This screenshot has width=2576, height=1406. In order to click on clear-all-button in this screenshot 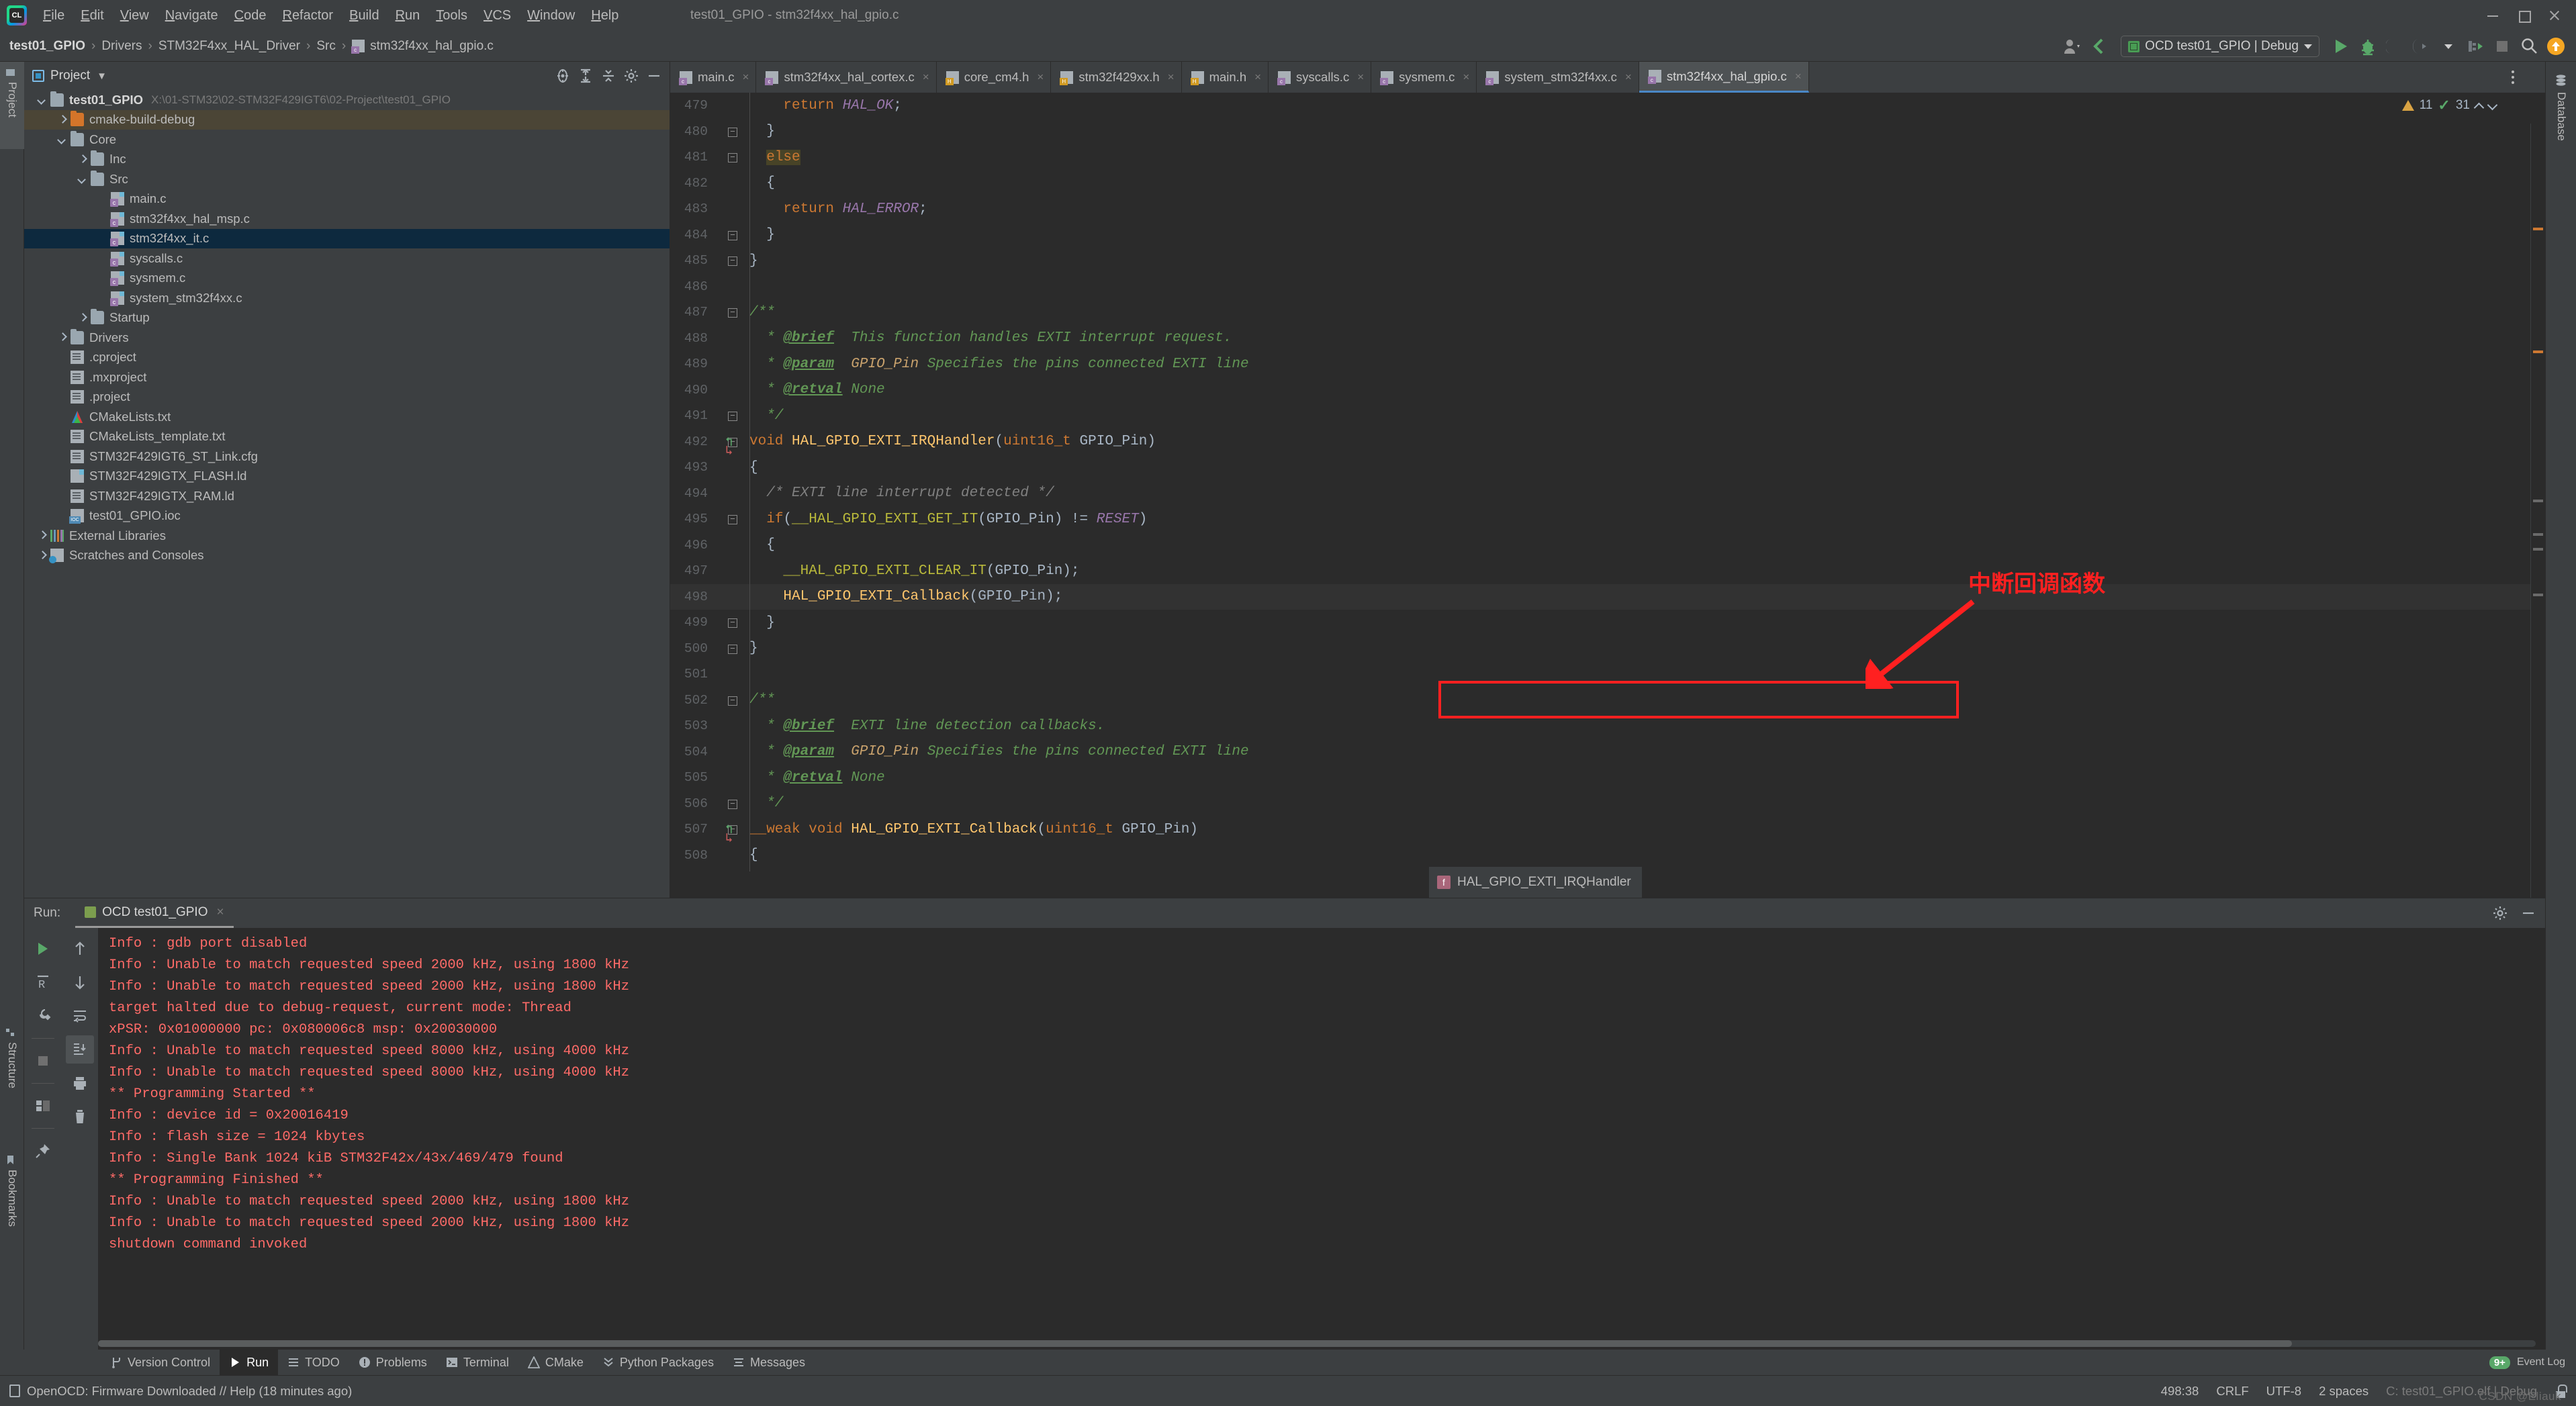, I will do `click(80, 1117)`.